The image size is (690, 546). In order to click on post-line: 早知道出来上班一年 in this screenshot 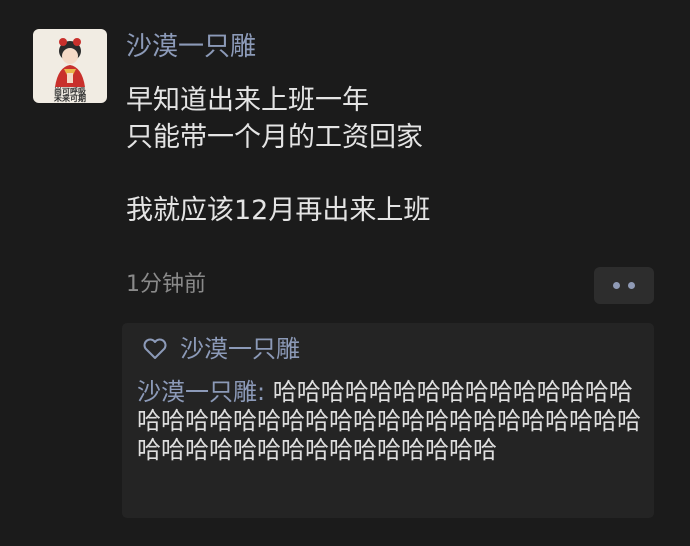, I will do `click(247, 100)`.